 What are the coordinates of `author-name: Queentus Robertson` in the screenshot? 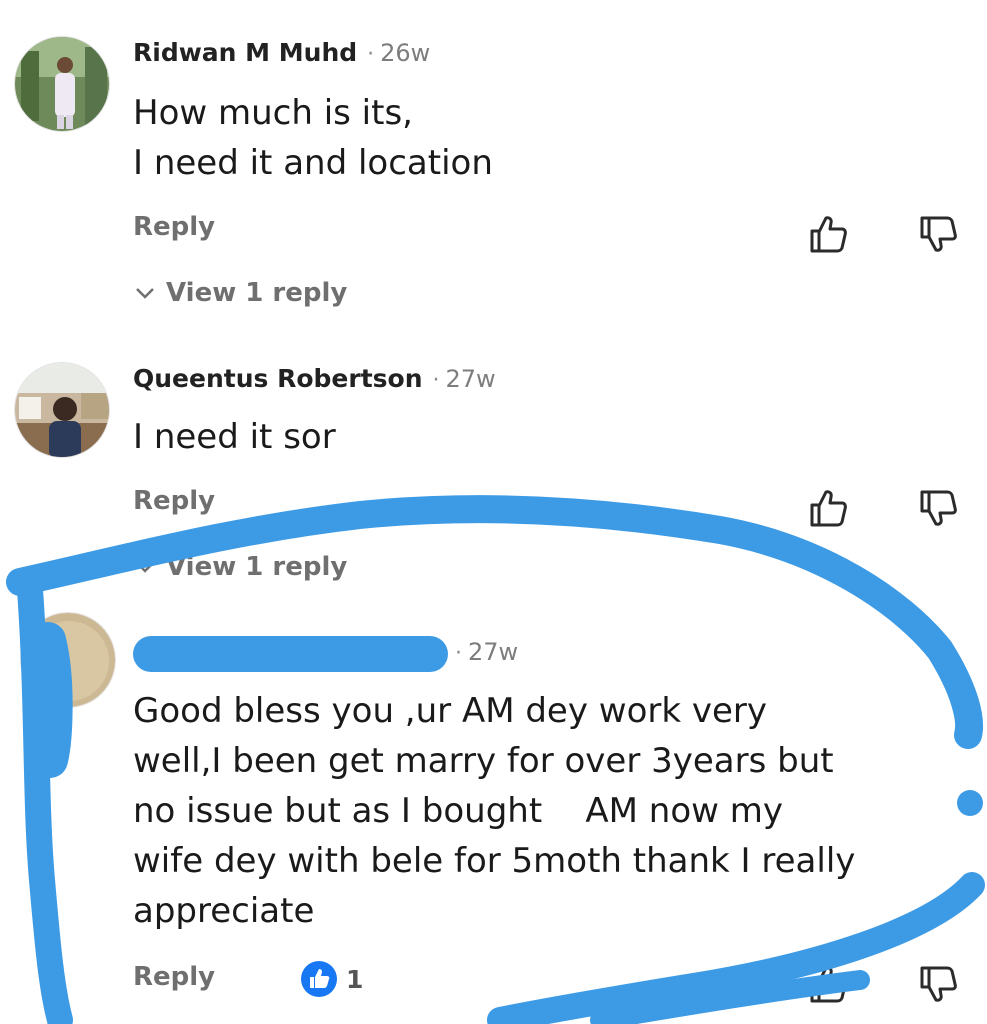 It's located at (278, 378).